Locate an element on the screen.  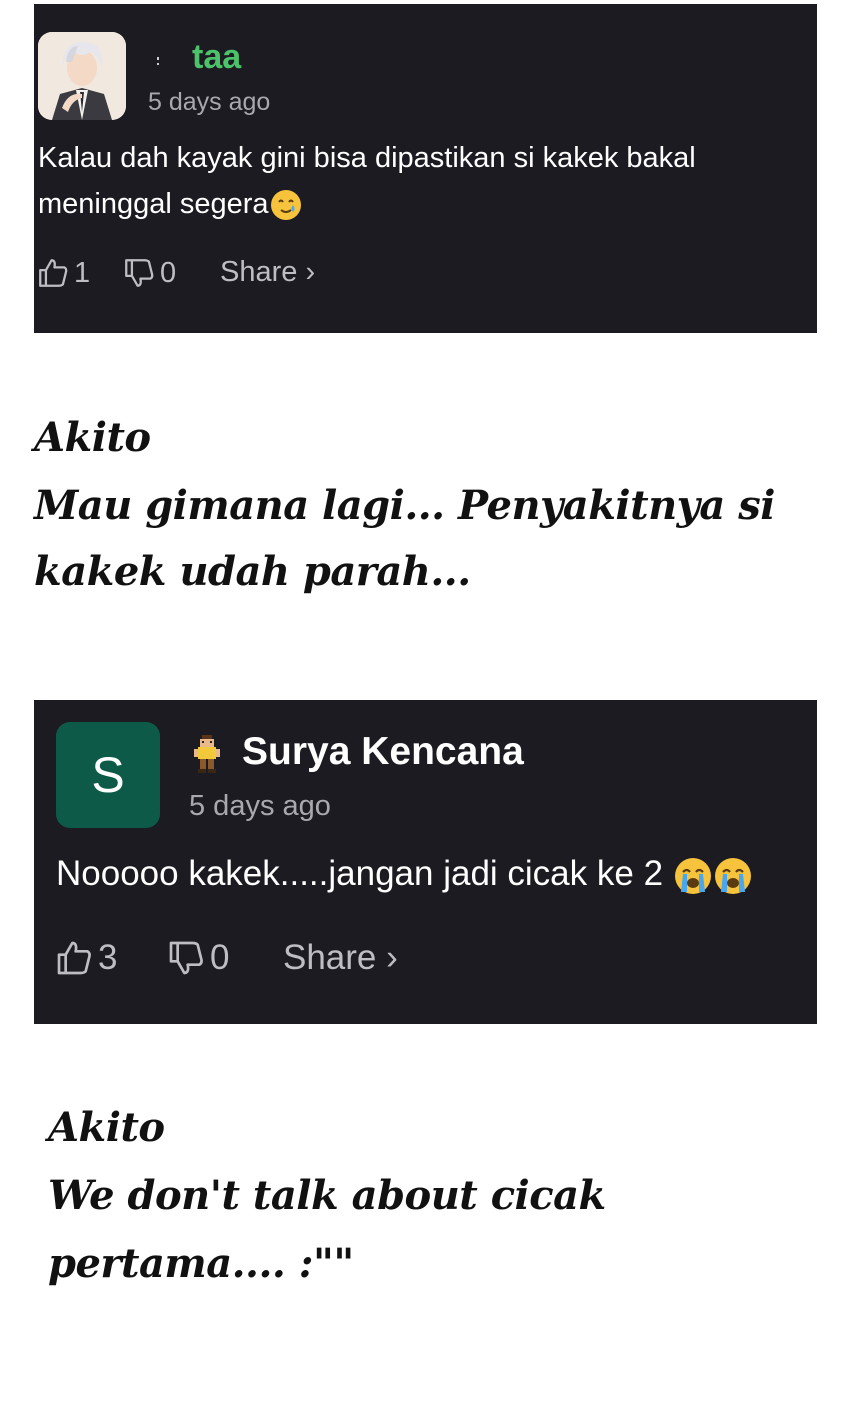
like-button: 3 is located at coordinates (85, 958).